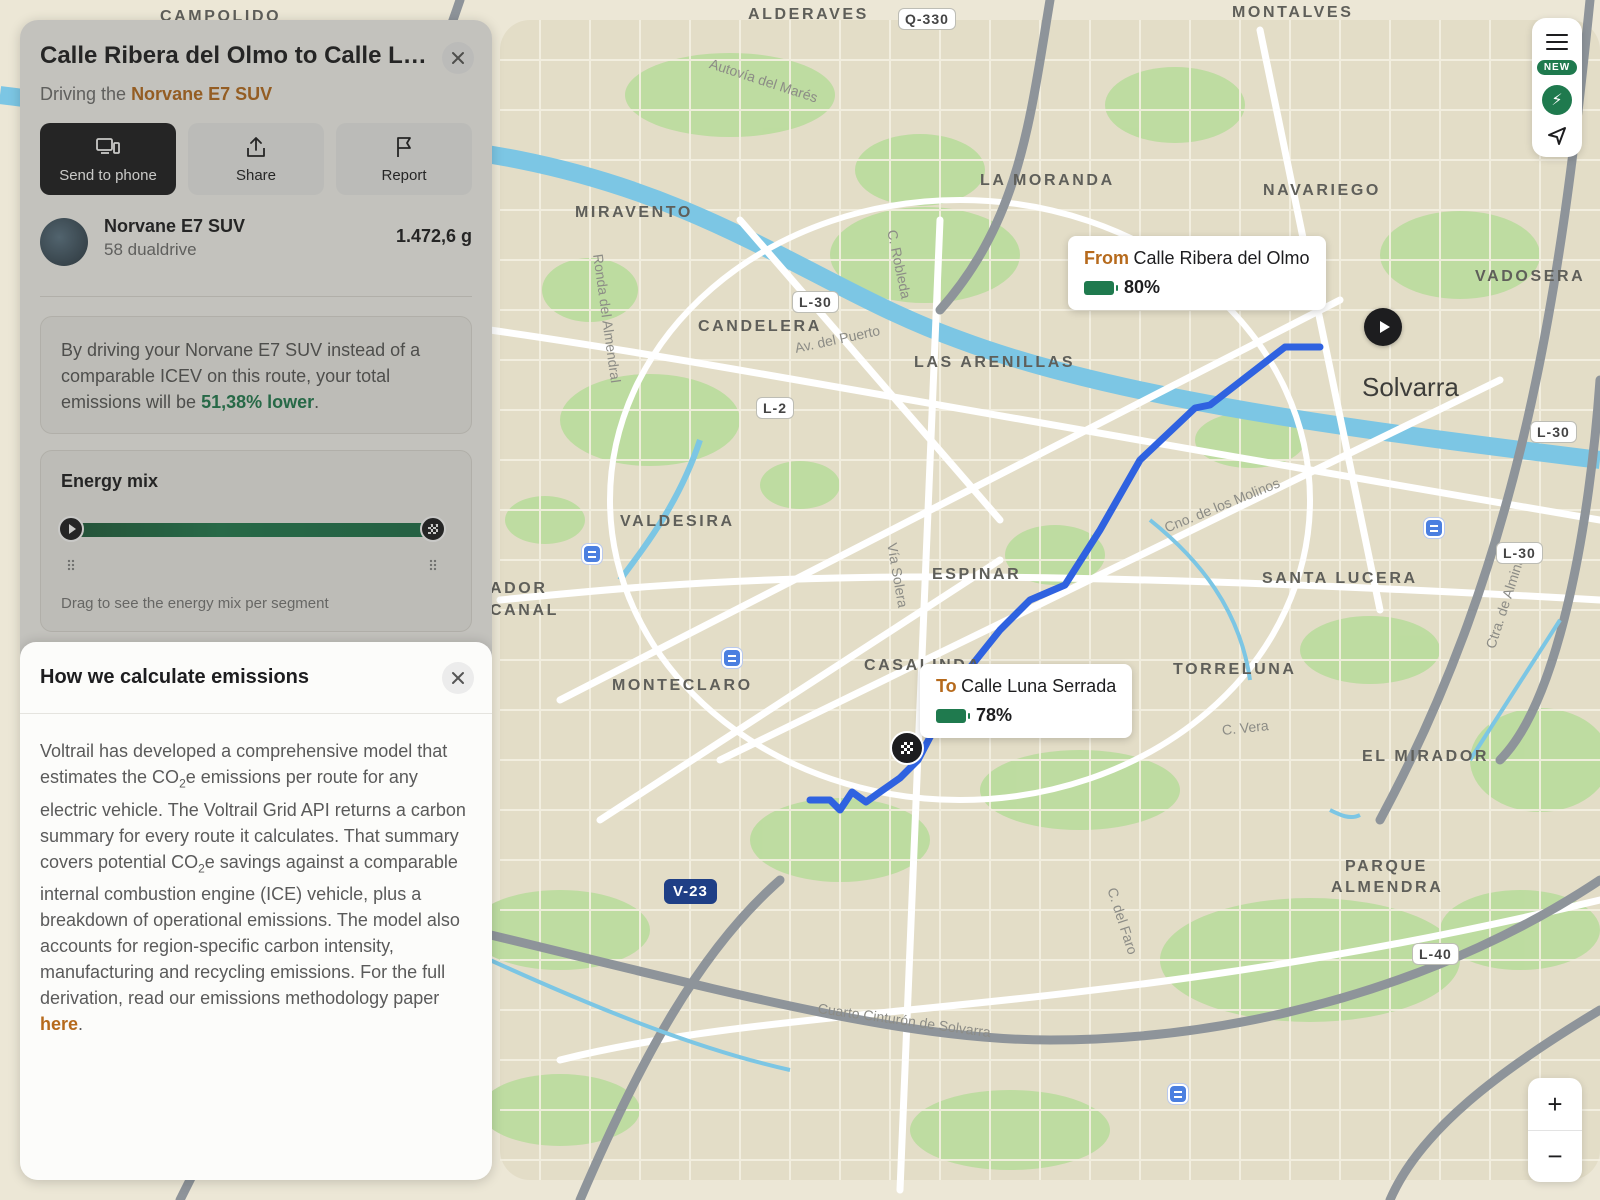 The image size is (1600, 1200). What do you see at coordinates (1322, 190) in the screenshot?
I see `district-label: NAVARIEGO` at bounding box center [1322, 190].